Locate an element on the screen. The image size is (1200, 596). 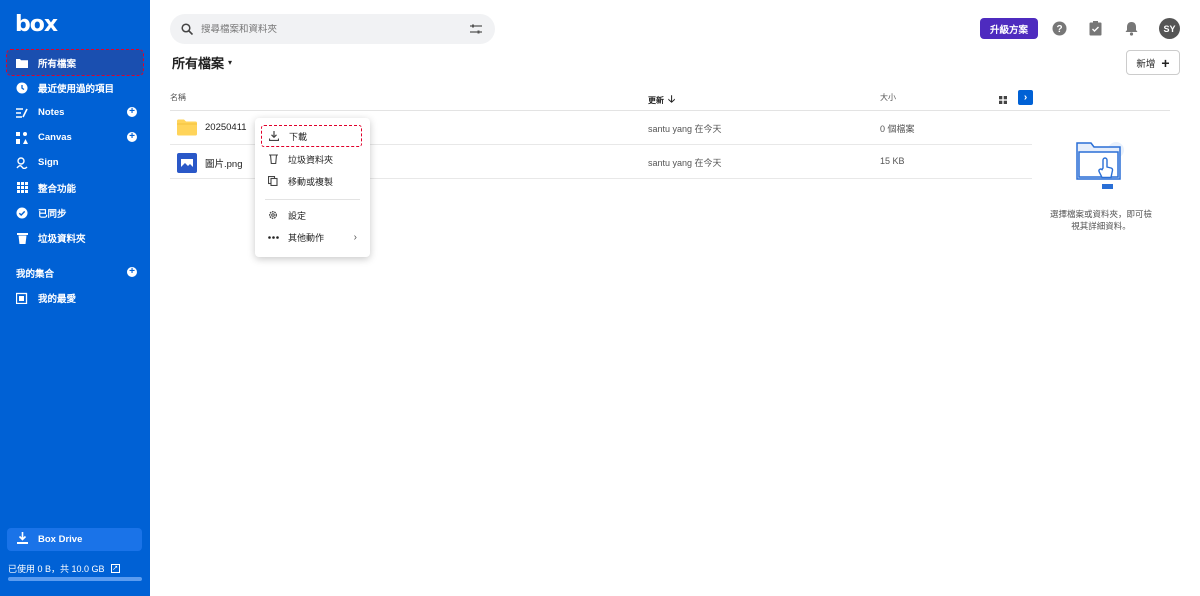
column-header-size: 大小 is located at coordinates (888, 97).